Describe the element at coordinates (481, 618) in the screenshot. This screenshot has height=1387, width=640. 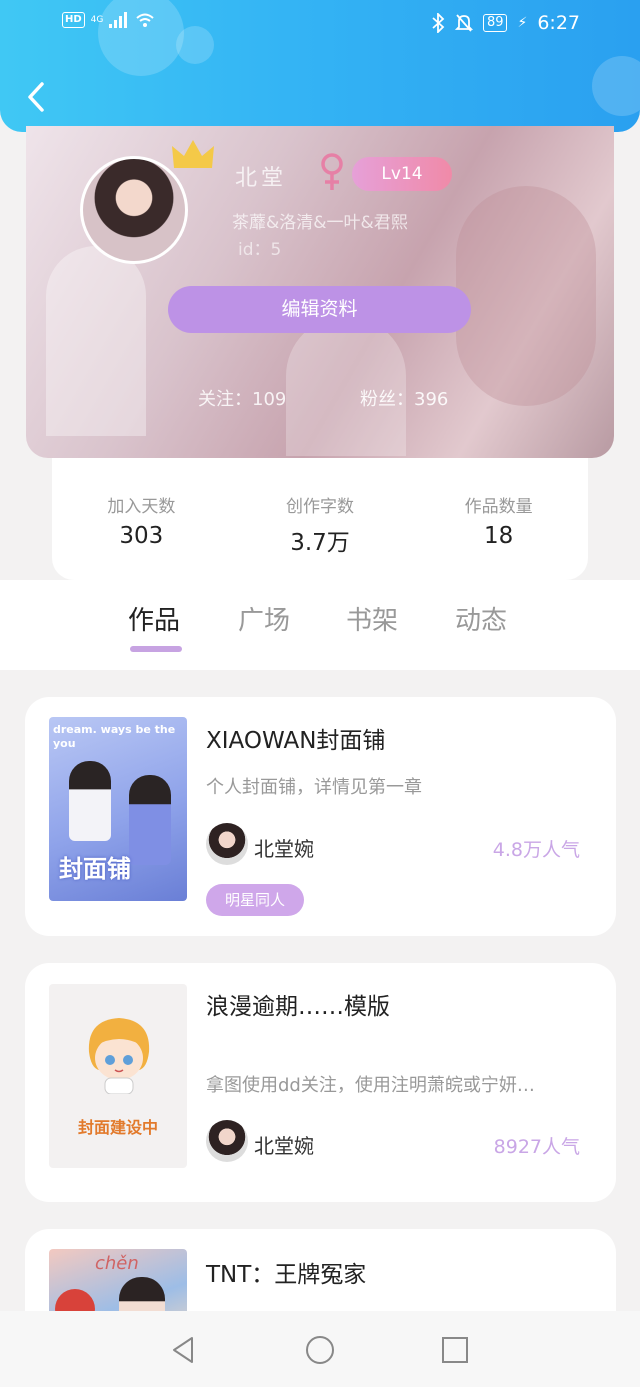
I see `tab-activity: 动态` at that location.